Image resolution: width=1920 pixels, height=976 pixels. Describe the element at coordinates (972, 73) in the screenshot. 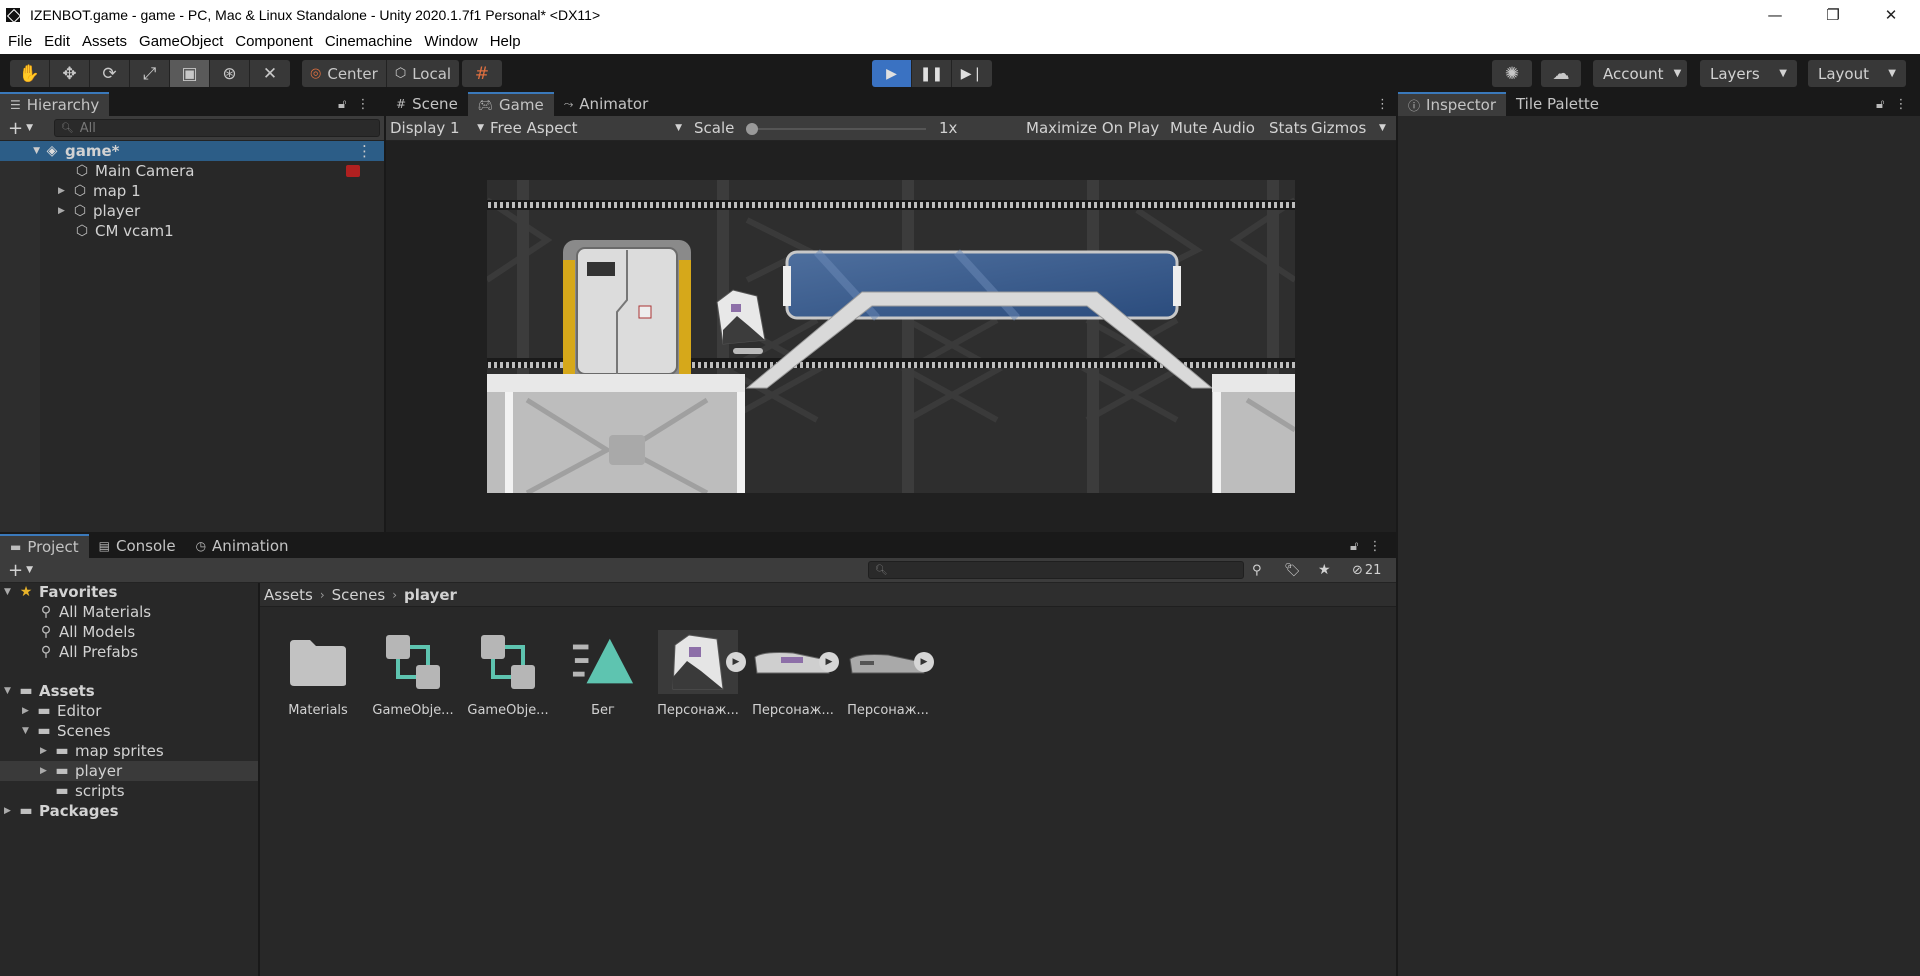

I see `step-button: ▶❘` at that location.